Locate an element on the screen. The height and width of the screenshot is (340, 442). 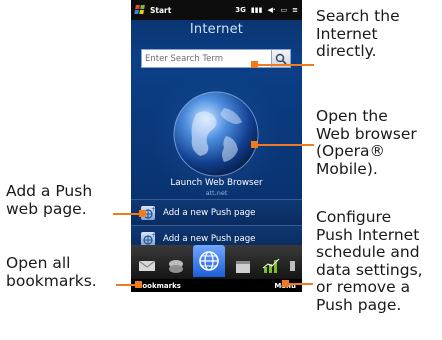
search-callout: Search the Internet directly. is located at coordinates (358, 33).